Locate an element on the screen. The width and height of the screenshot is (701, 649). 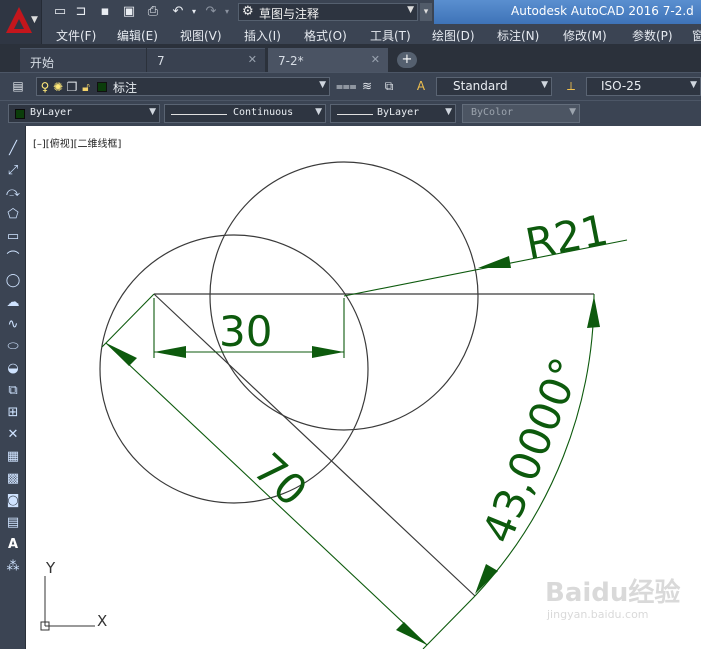
file-tab-bar: 开始 7 ✕ 7-2* ✕ is located at coordinates (350, 58).